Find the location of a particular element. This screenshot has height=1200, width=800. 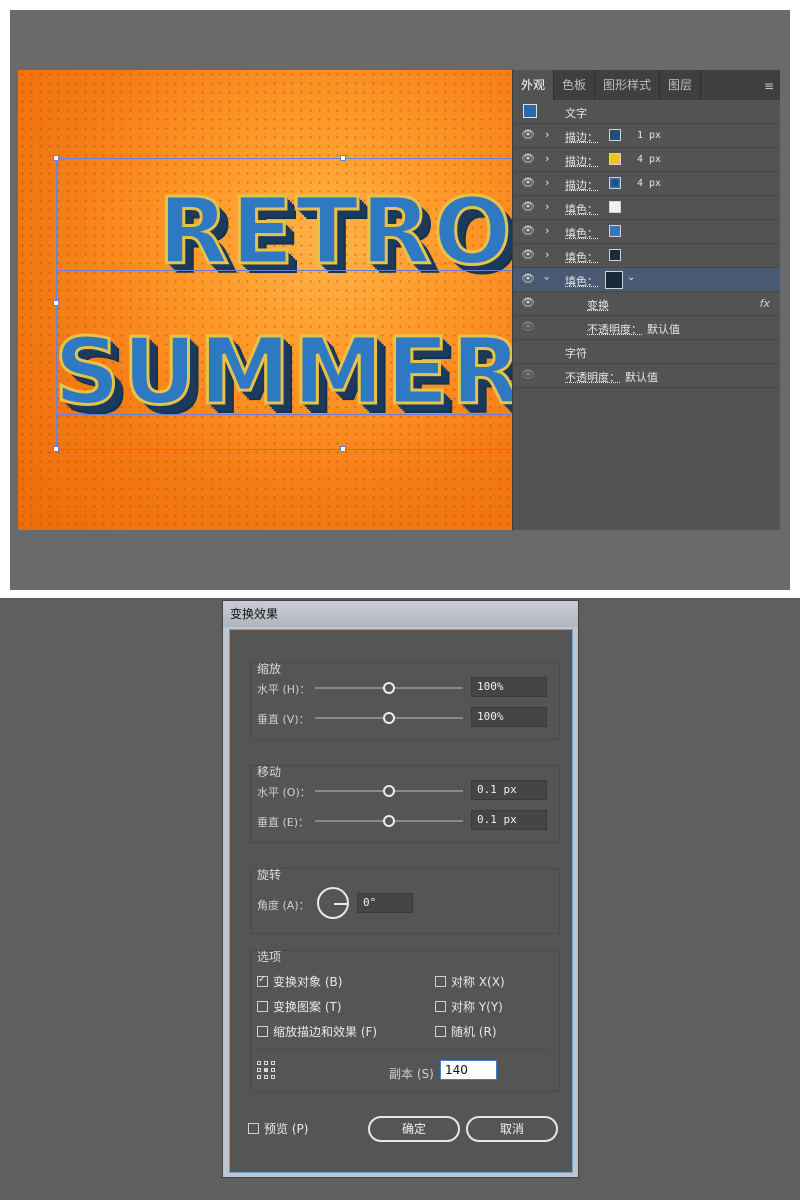

tab-appearance: 外观 is located at coordinates (534, 85).